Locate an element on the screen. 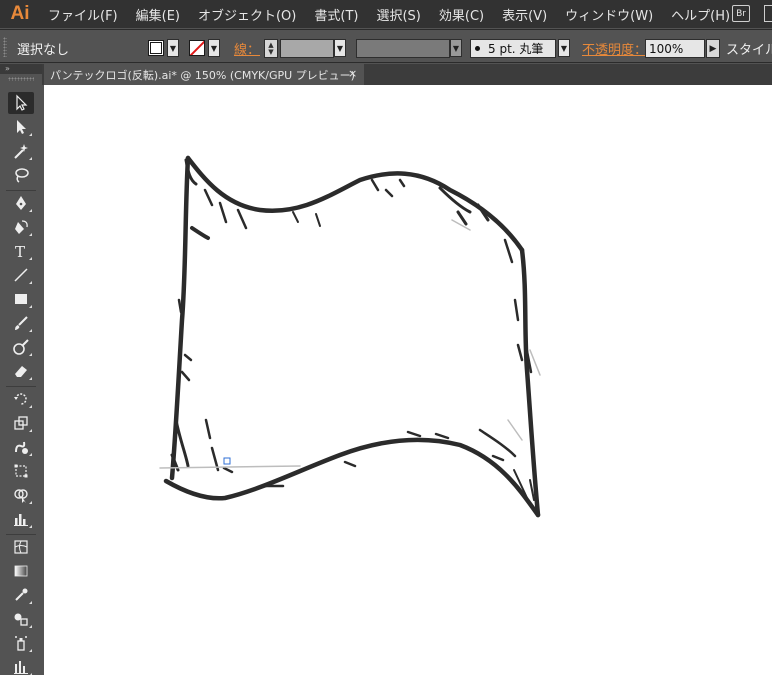 The height and width of the screenshot is (675, 772). flag-right-edge is located at coordinates (530, 382).